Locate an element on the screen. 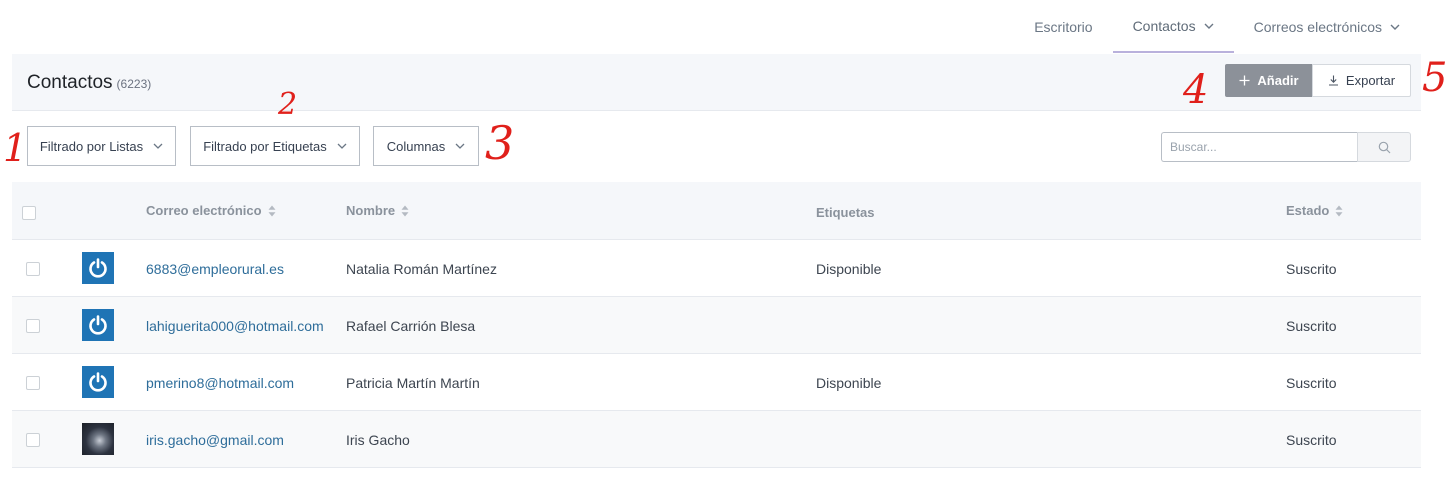 Image resolution: width=1448 pixels, height=479 pixels. search-input is located at coordinates (1259, 147).